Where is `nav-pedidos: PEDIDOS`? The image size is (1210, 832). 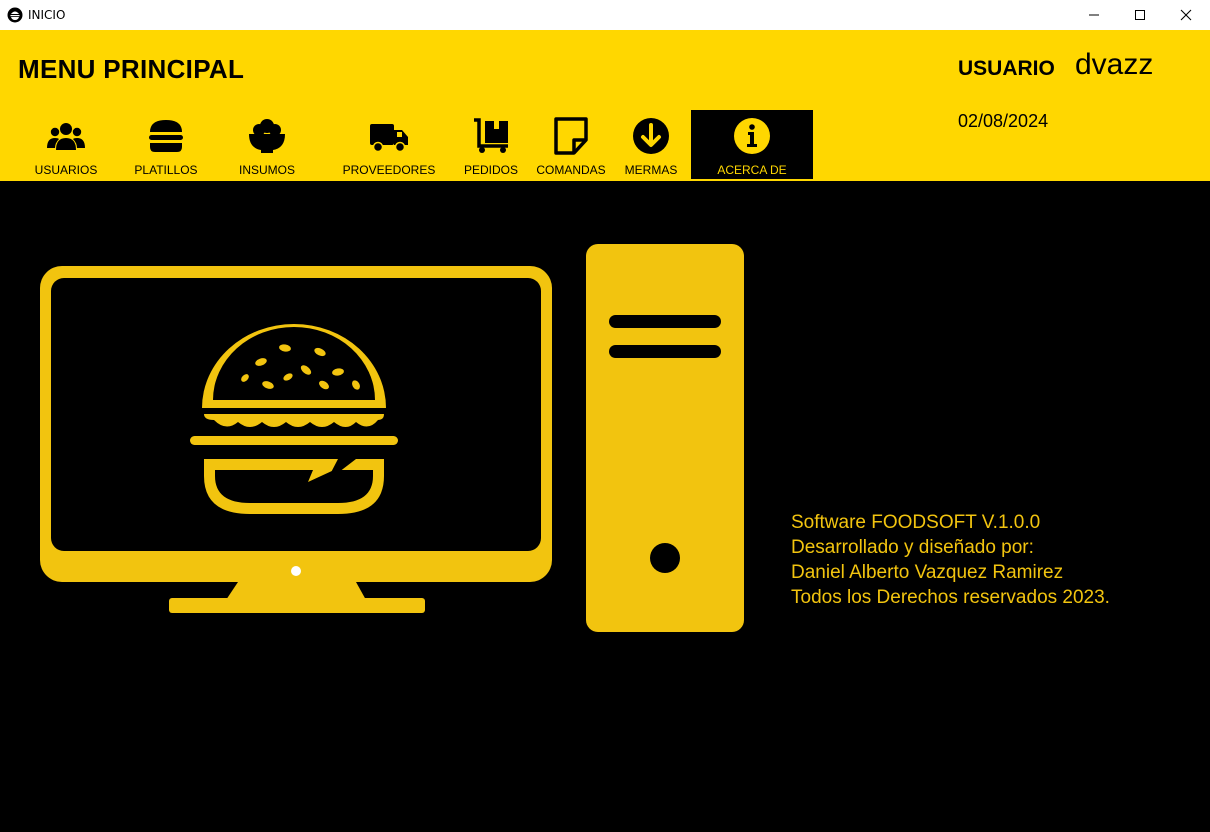 nav-pedidos: PEDIDOS is located at coordinates (491, 144).